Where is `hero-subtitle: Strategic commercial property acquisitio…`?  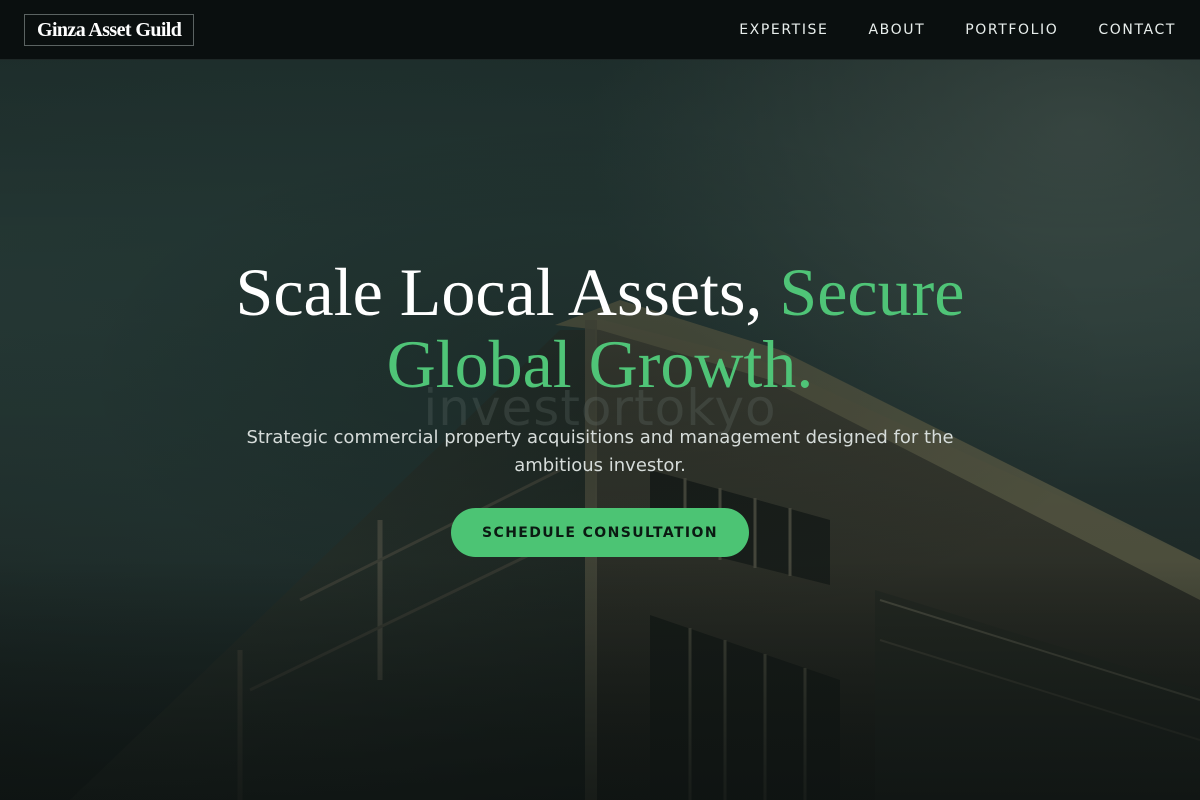 hero-subtitle: Strategic commercial property acquisitio… is located at coordinates (600, 451).